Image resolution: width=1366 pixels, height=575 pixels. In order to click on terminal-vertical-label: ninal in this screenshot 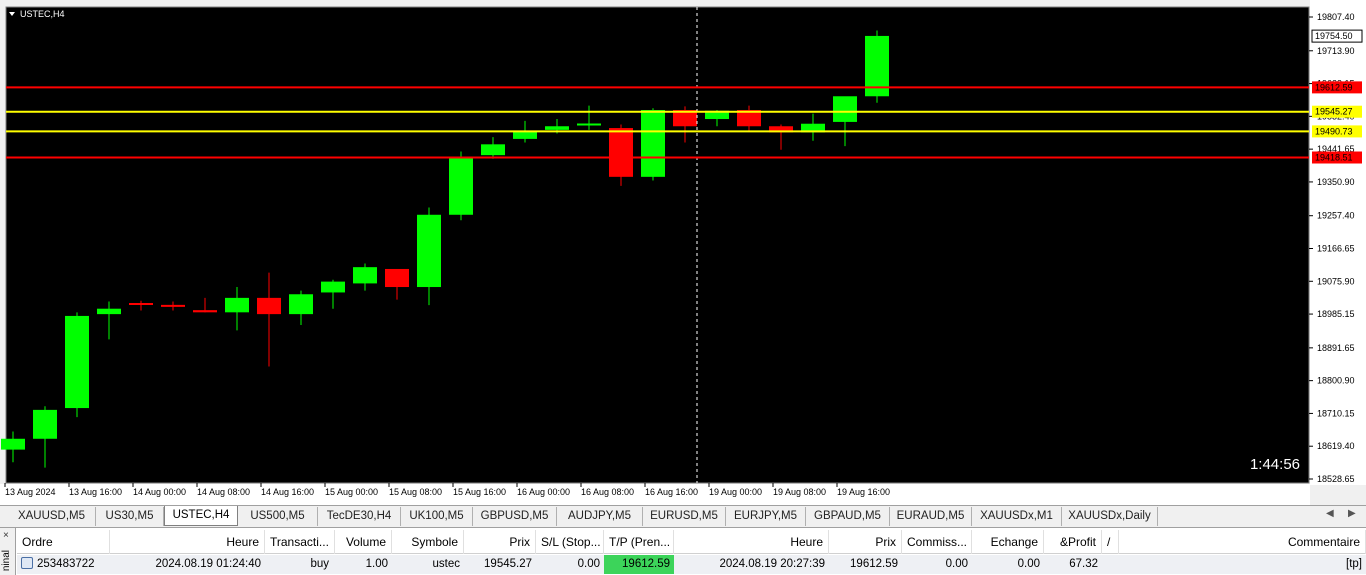, I will do `click(6, 561)`.